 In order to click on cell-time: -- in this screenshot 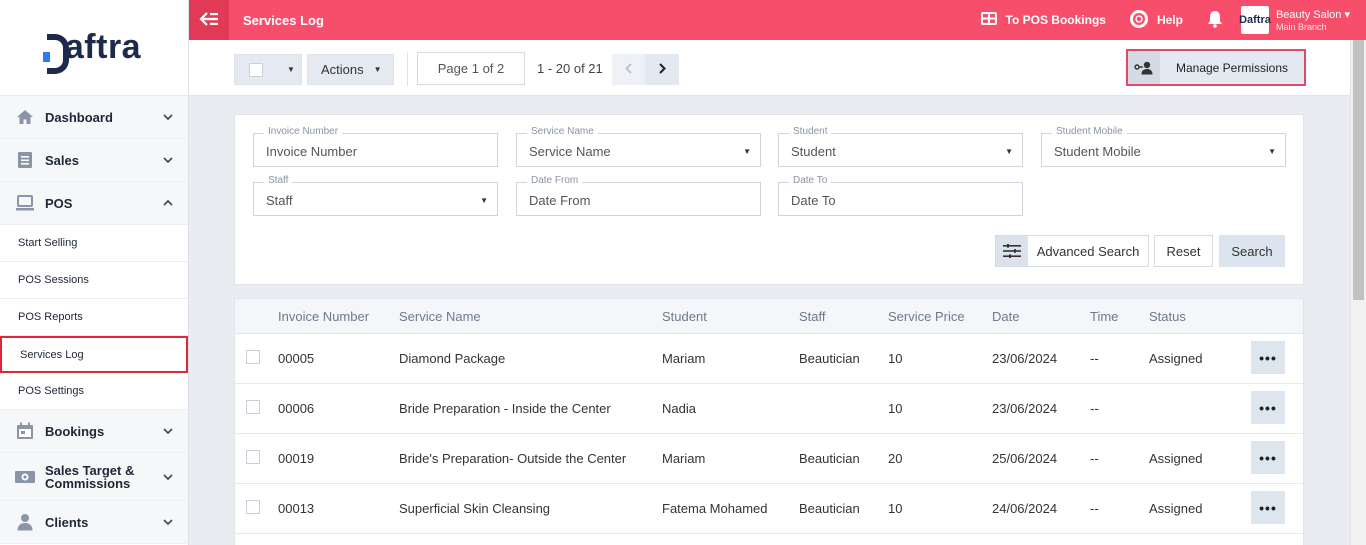, I will do `click(1094, 408)`.